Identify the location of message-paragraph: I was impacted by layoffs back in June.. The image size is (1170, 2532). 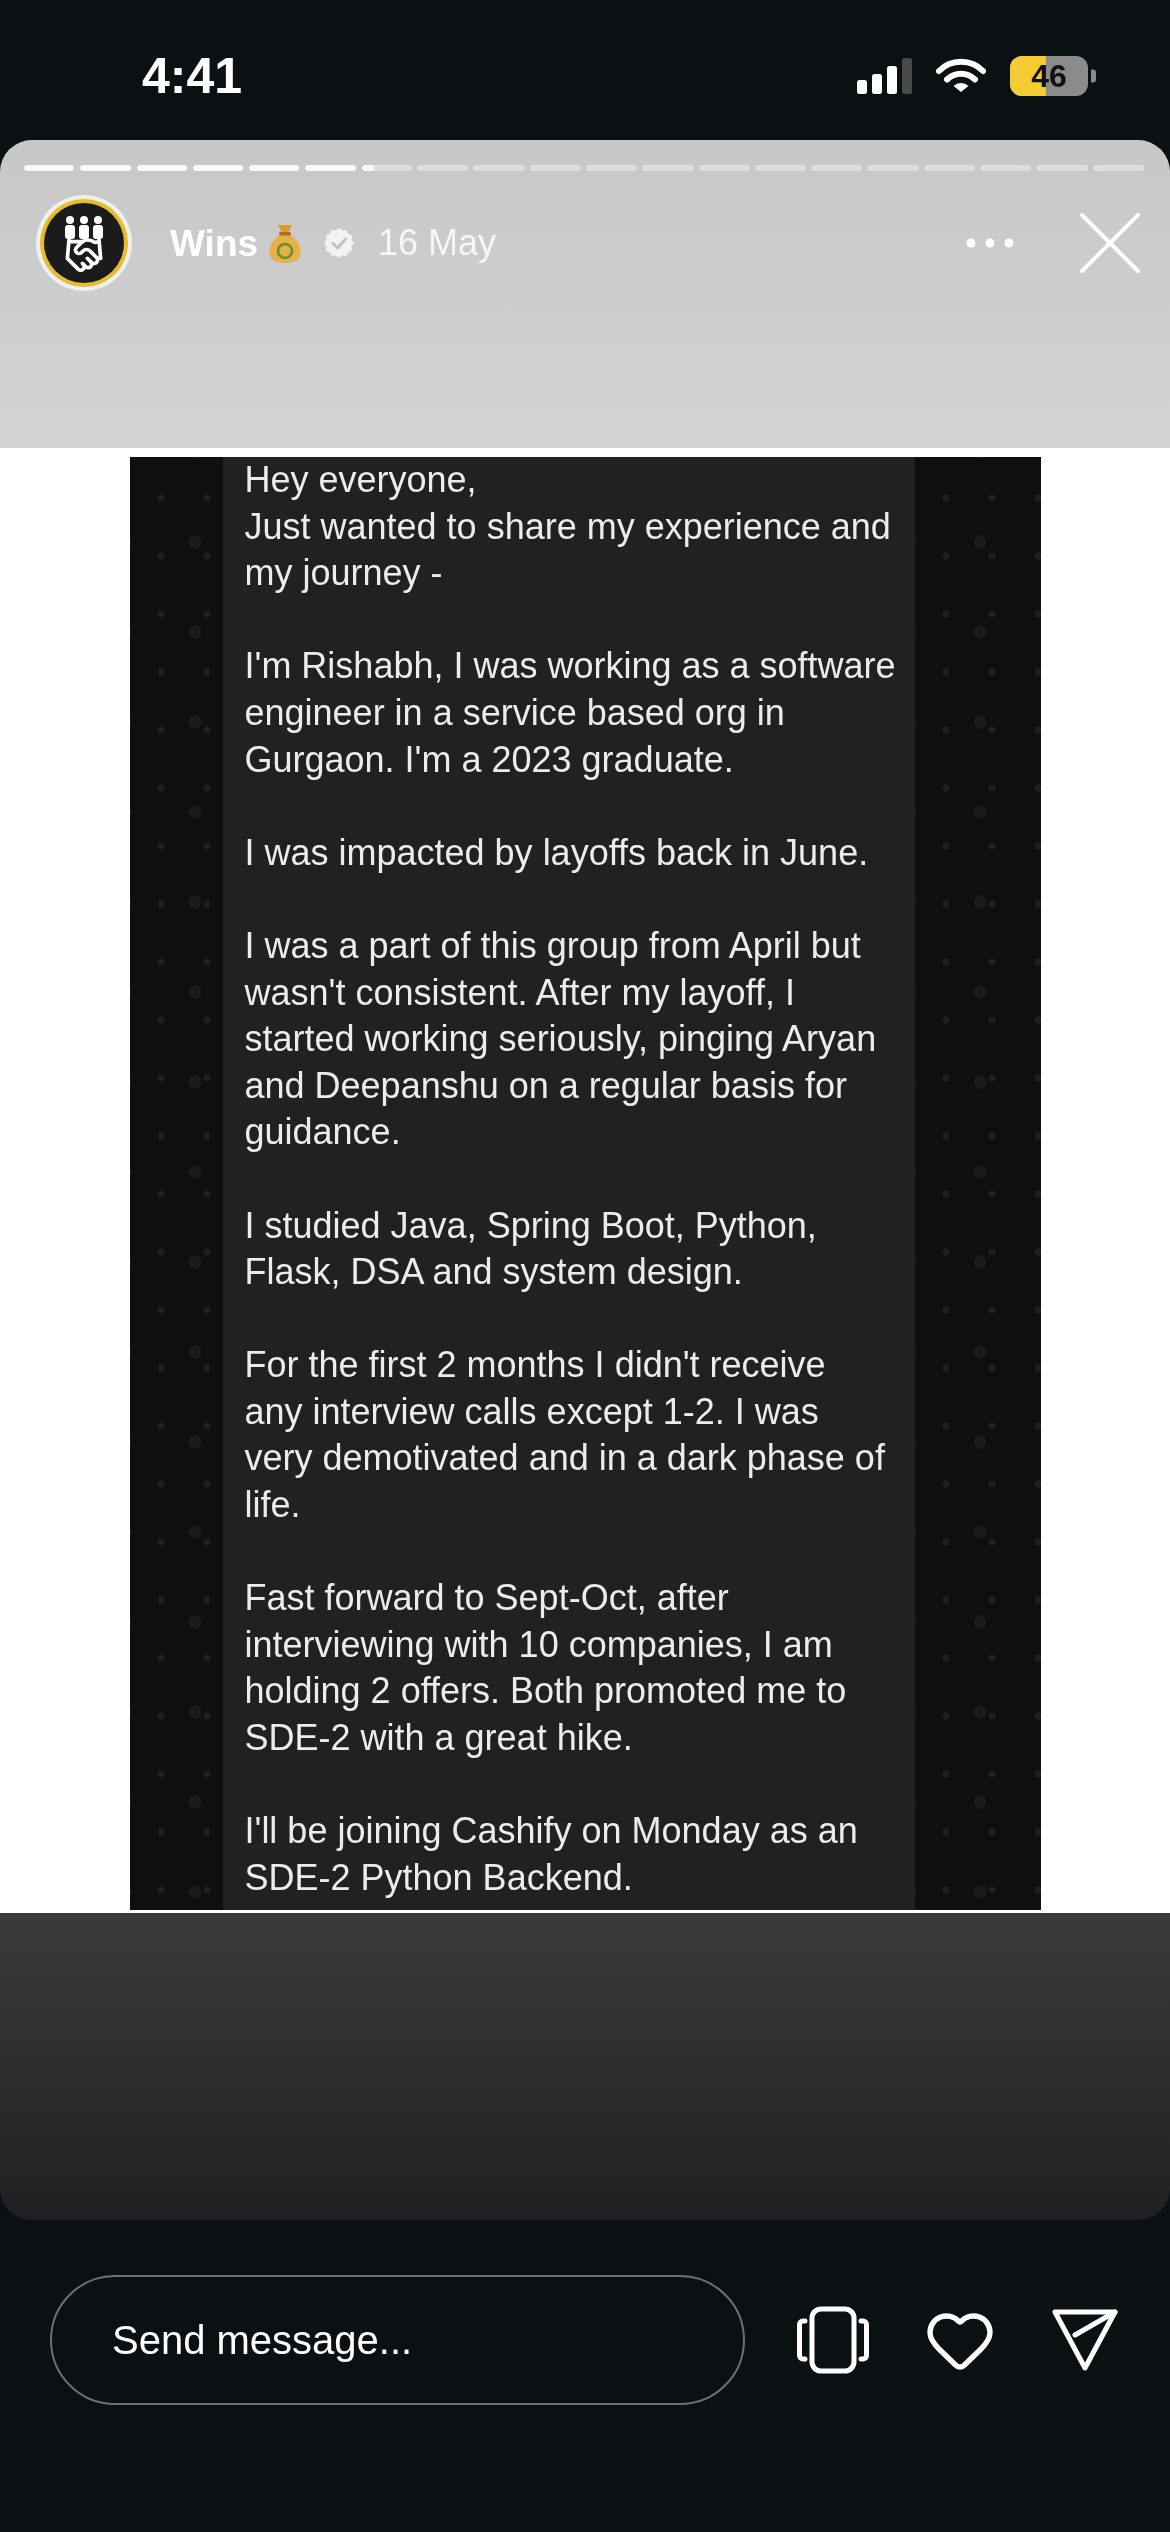
(556, 852).